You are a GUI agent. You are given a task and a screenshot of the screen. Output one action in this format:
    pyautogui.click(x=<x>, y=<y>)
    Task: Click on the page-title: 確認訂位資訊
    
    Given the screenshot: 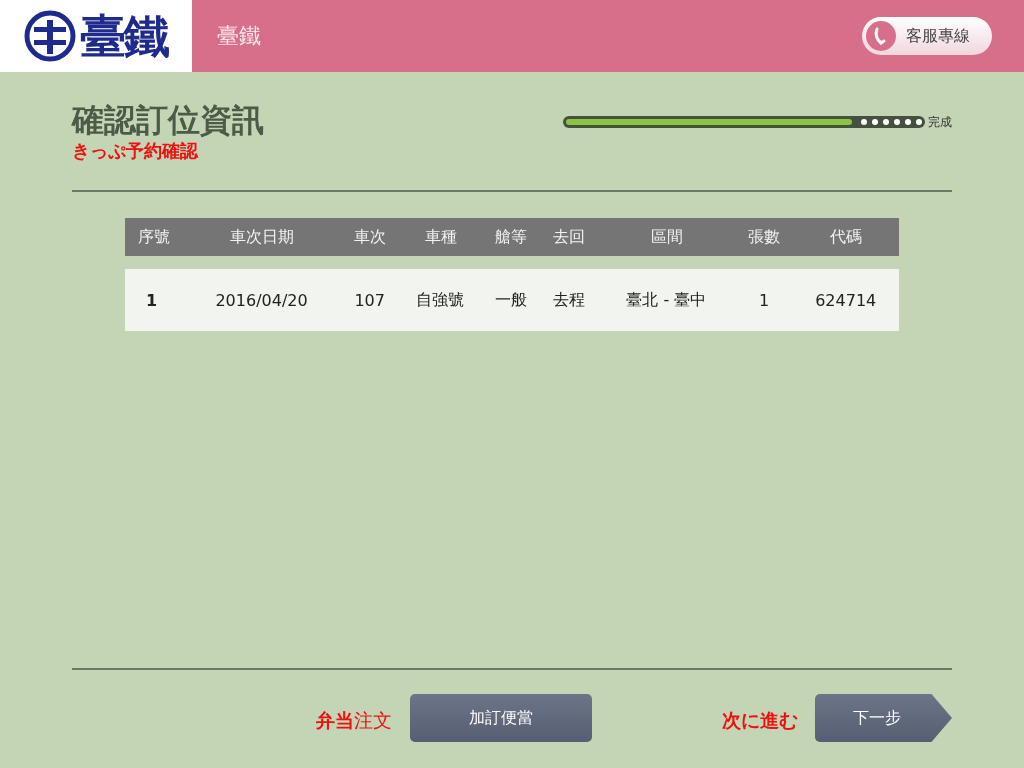 What is the action you would take?
    pyautogui.click(x=168, y=120)
    